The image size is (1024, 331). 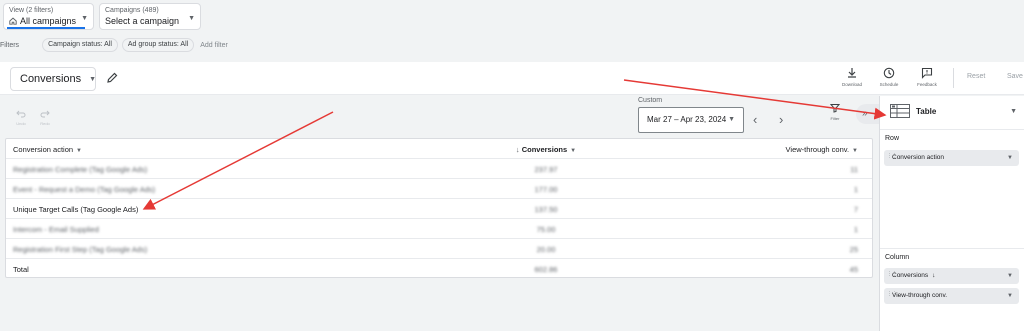 What do you see at coordinates (214, 45) in the screenshot?
I see `add-filter-button: Add filter` at bounding box center [214, 45].